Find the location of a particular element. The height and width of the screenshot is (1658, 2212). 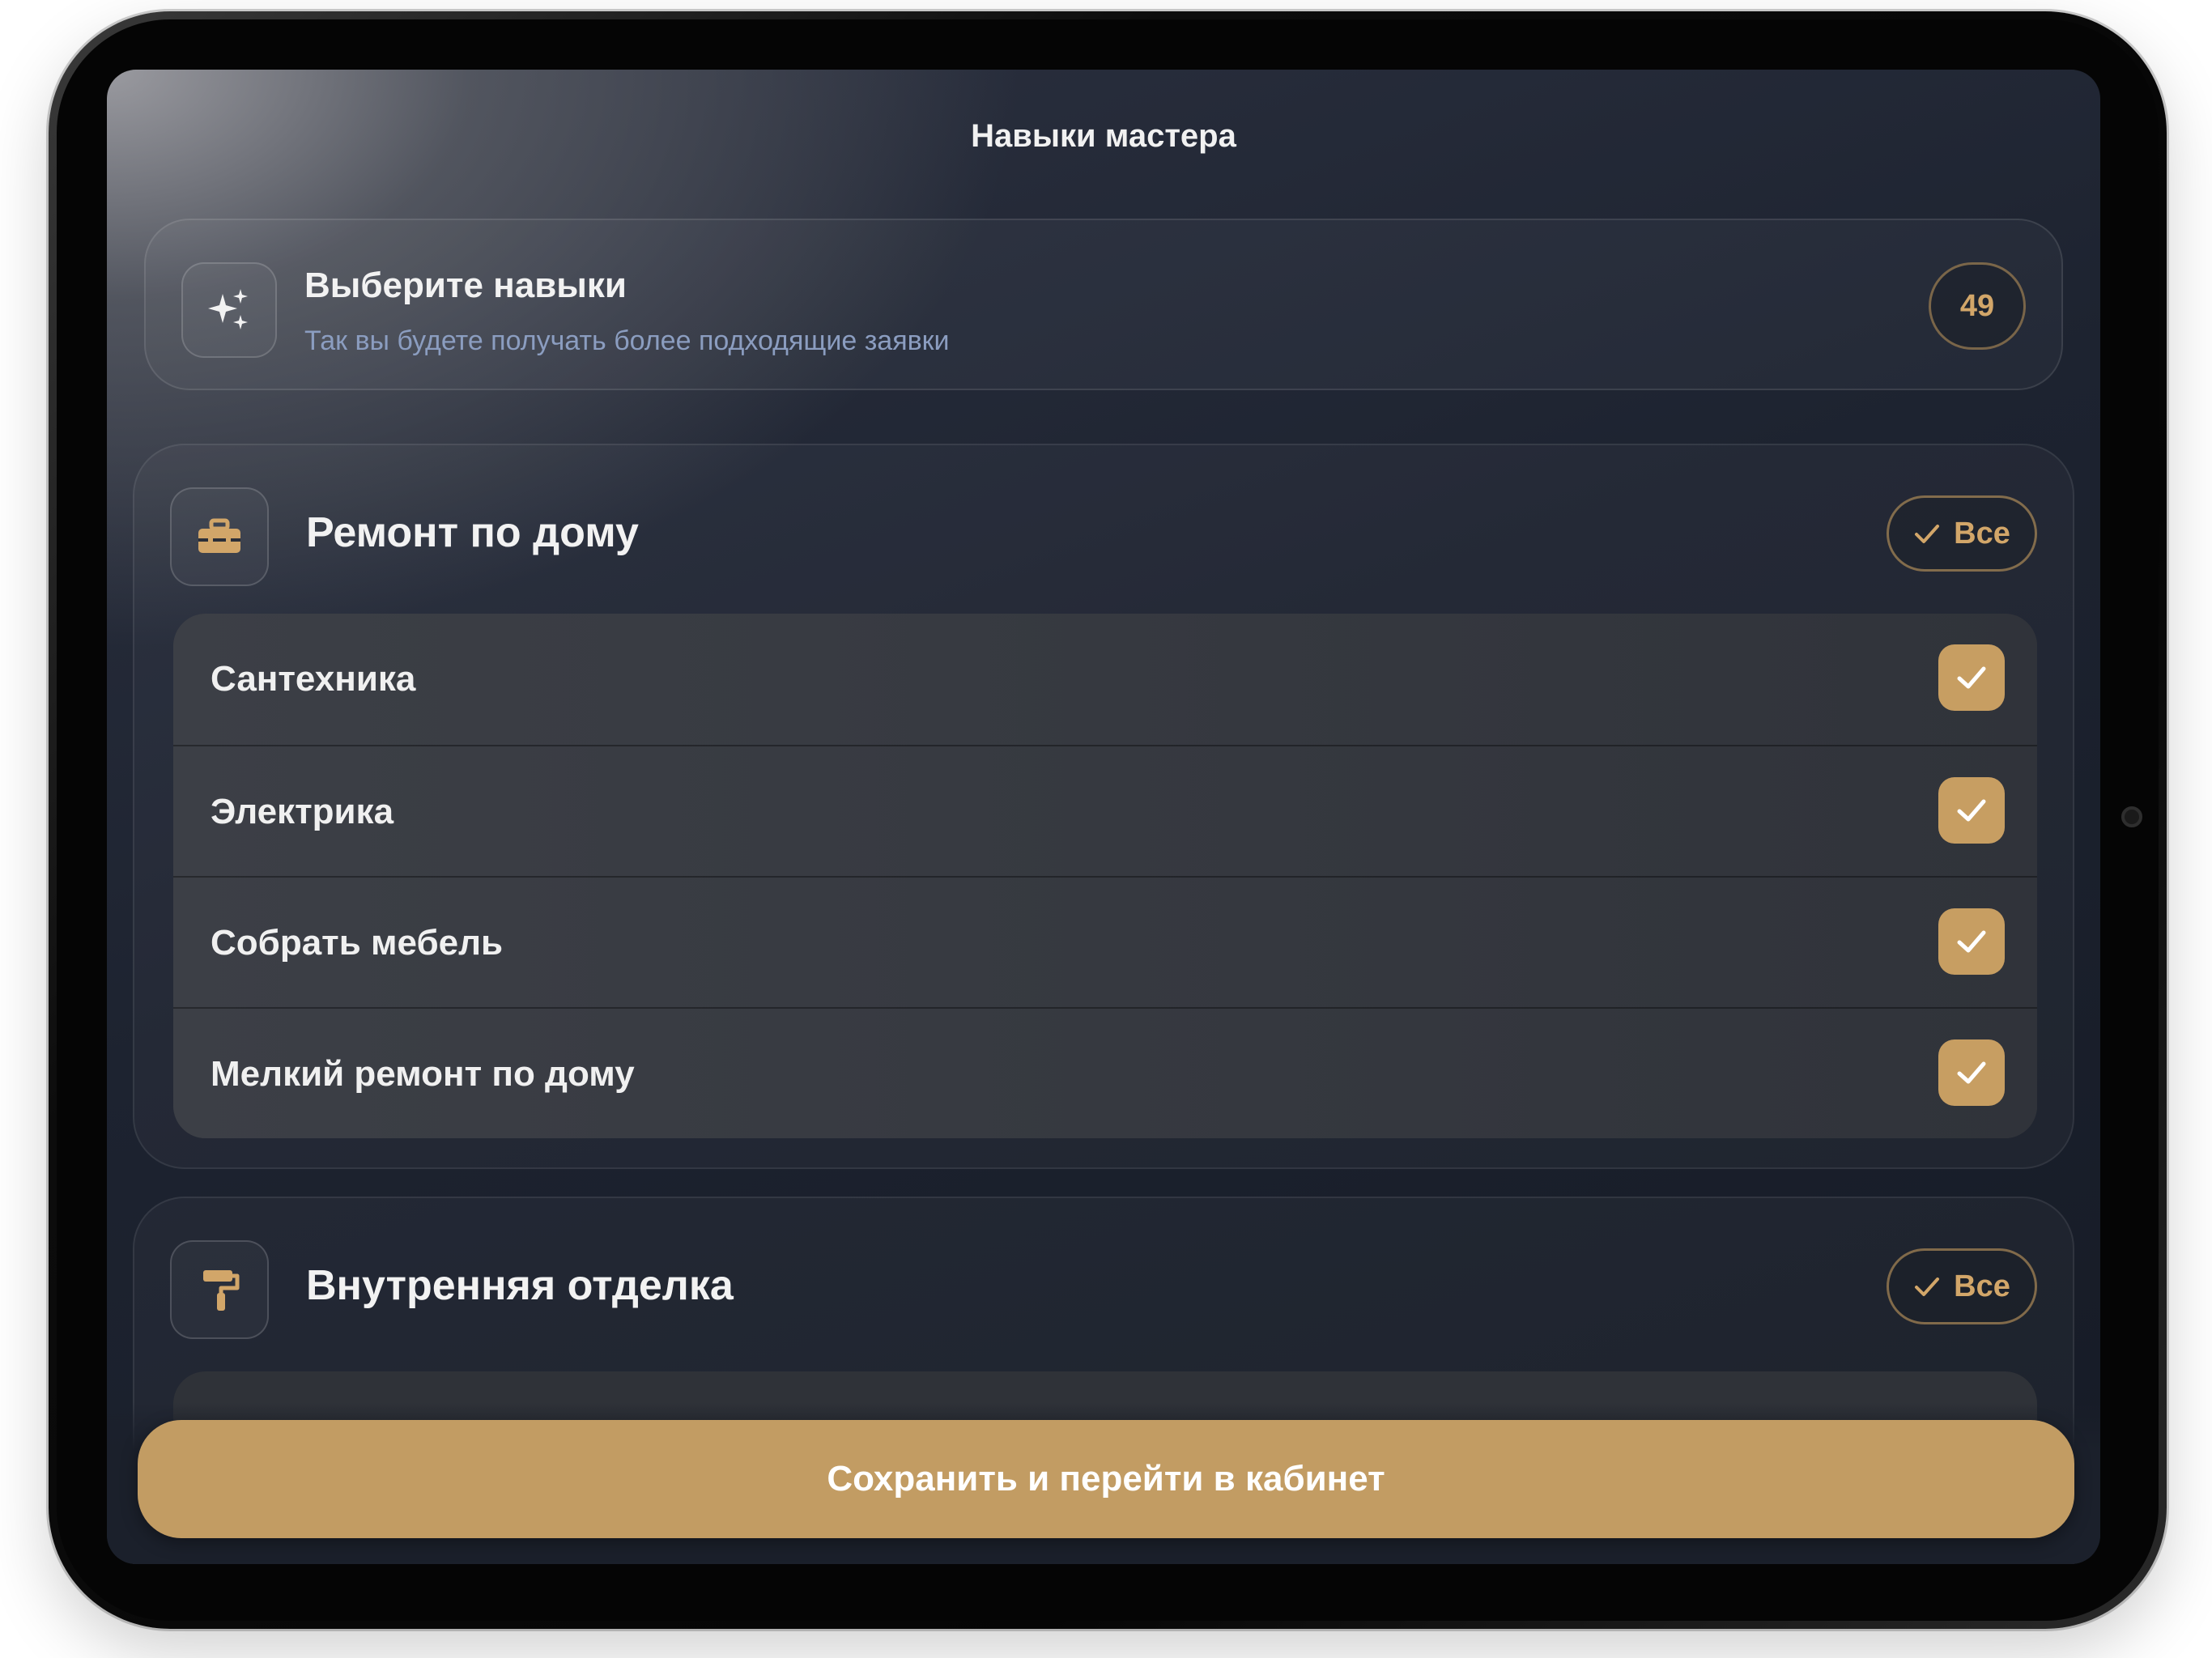

skill-row-plumbing: Сантехника is located at coordinates (1105, 679).